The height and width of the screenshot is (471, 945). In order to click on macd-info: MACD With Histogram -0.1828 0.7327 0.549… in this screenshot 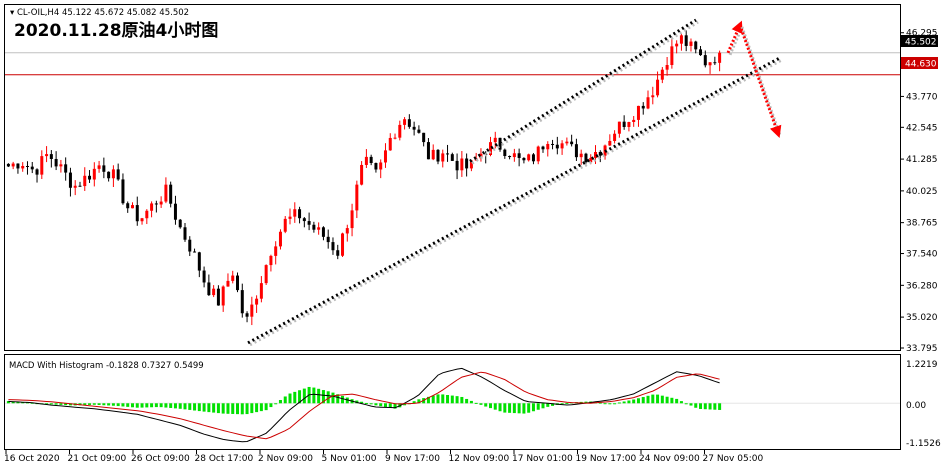, I will do `click(106, 366)`.